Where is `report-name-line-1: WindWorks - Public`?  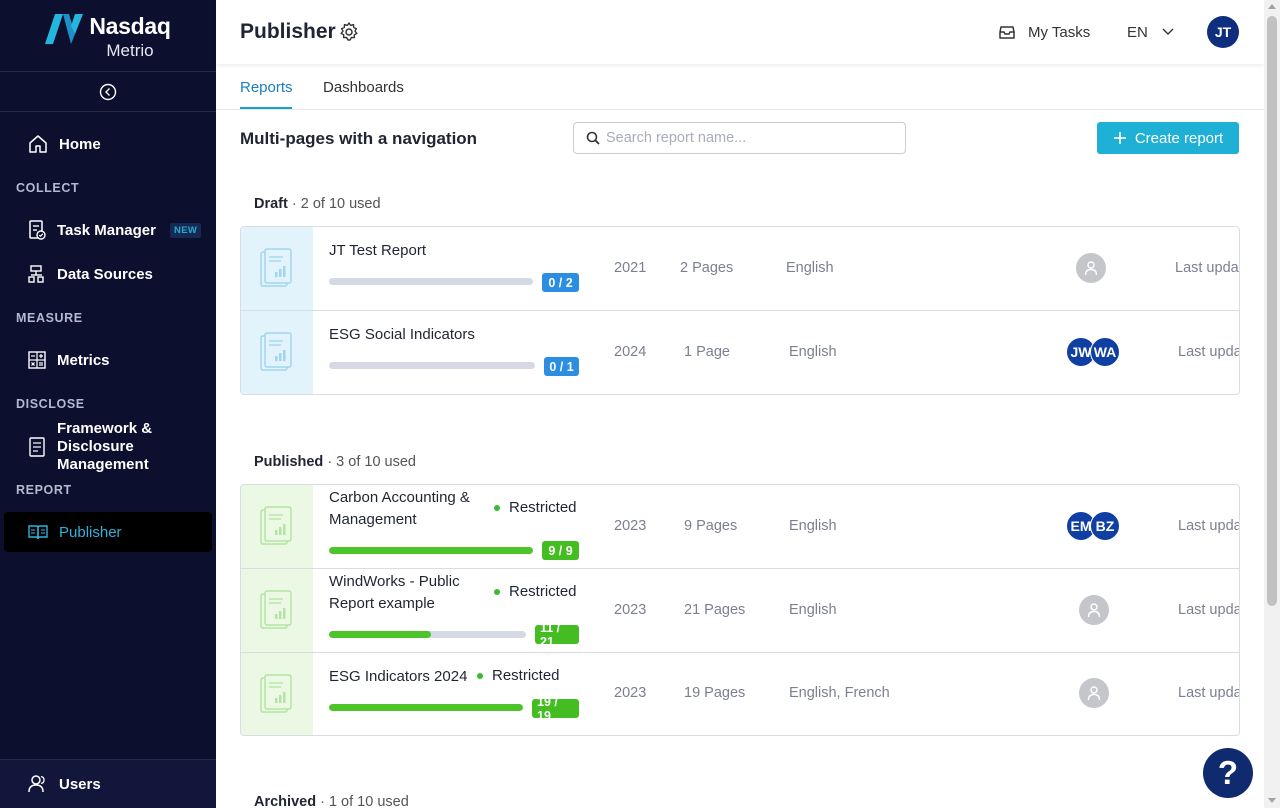 report-name-line-1: WindWorks - Public is located at coordinates (394, 581).